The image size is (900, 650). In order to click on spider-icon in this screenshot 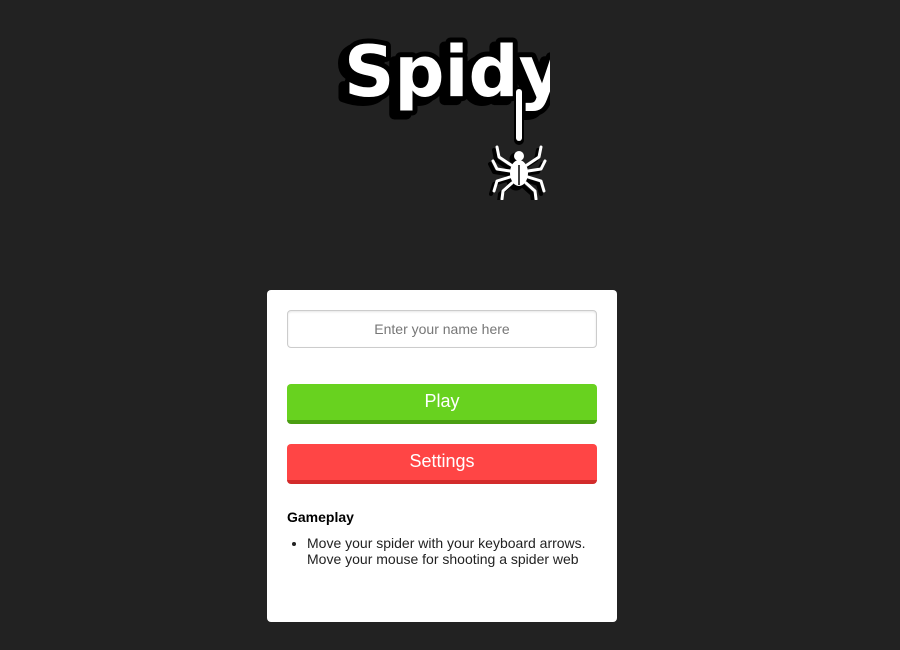, I will do `click(517, 172)`.